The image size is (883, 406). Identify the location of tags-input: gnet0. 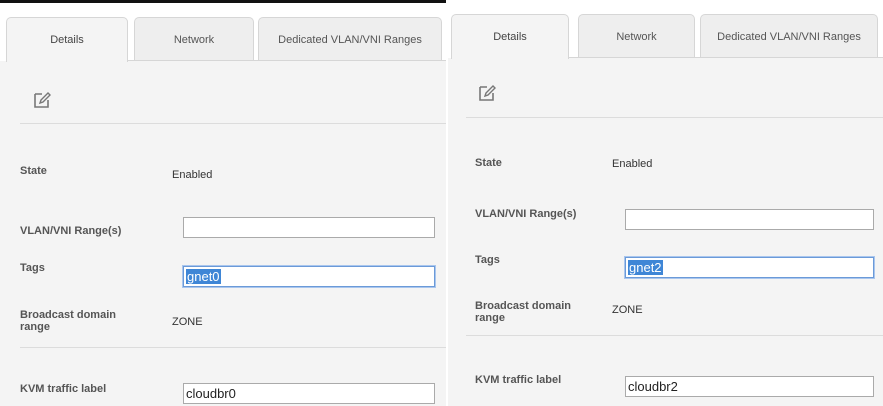
(309, 276).